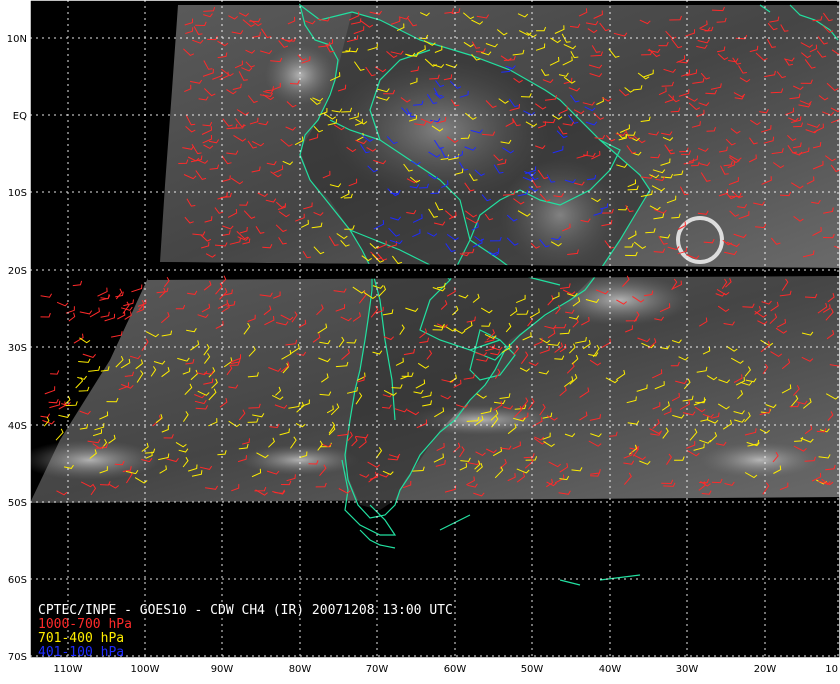 The height and width of the screenshot is (684, 840). What do you see at coordinates (245, 653) in the screenshot?
I see `legend-high-level: 401-100 hPa` at bounding box center [245, 653].